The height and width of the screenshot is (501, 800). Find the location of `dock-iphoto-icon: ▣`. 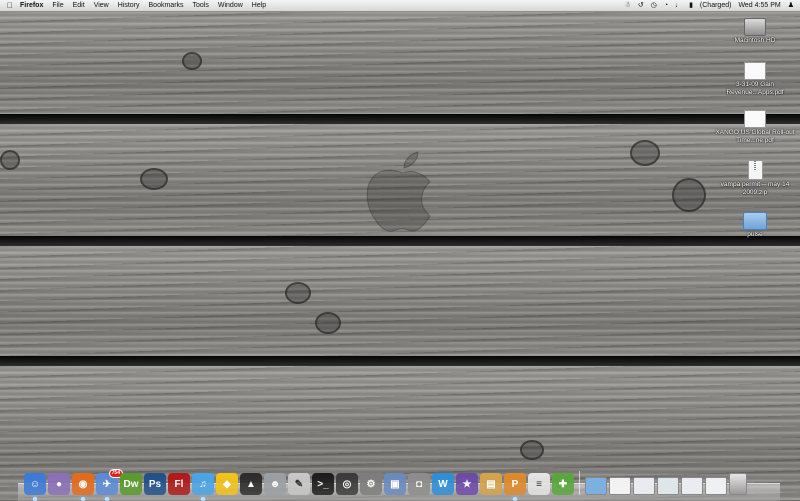

dock-iphoto-icon: ▣ is located at coordinates (395, 484).